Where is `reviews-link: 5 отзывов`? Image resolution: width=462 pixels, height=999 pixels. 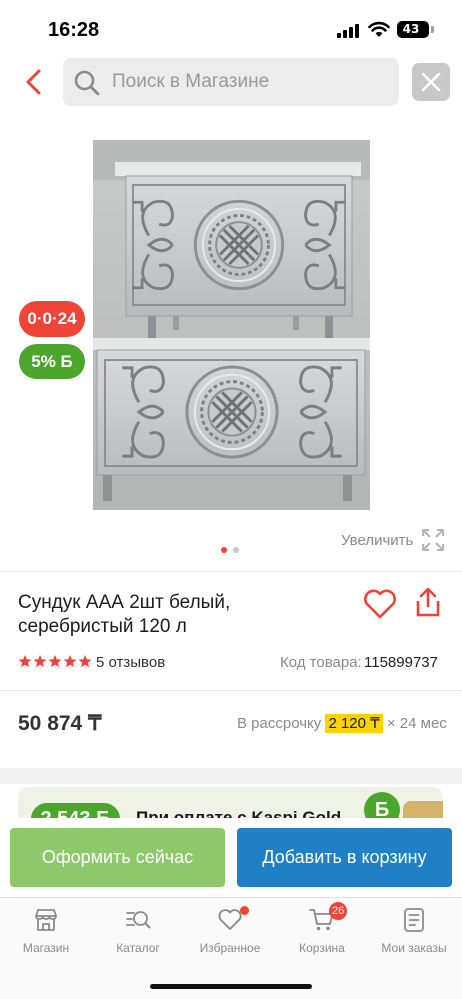
reviews-link: 5 отзывов is located at coordinates (130, 662).